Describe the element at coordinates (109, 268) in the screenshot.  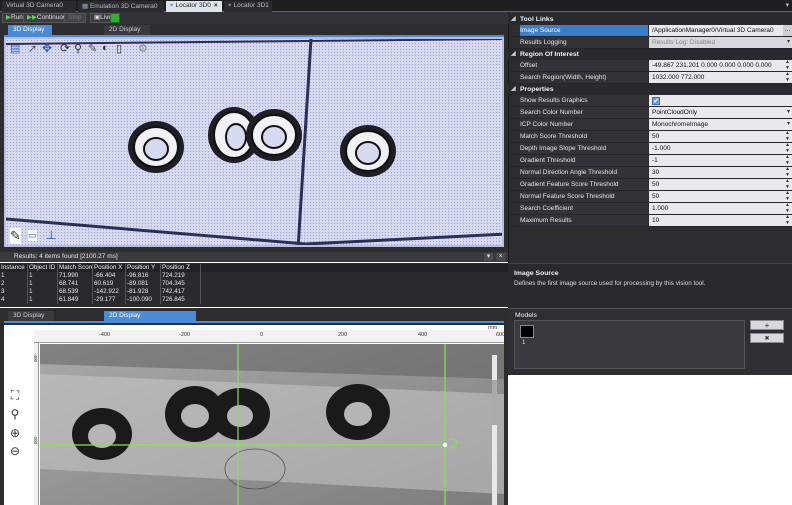
I see `column-header: Position X` at that location.